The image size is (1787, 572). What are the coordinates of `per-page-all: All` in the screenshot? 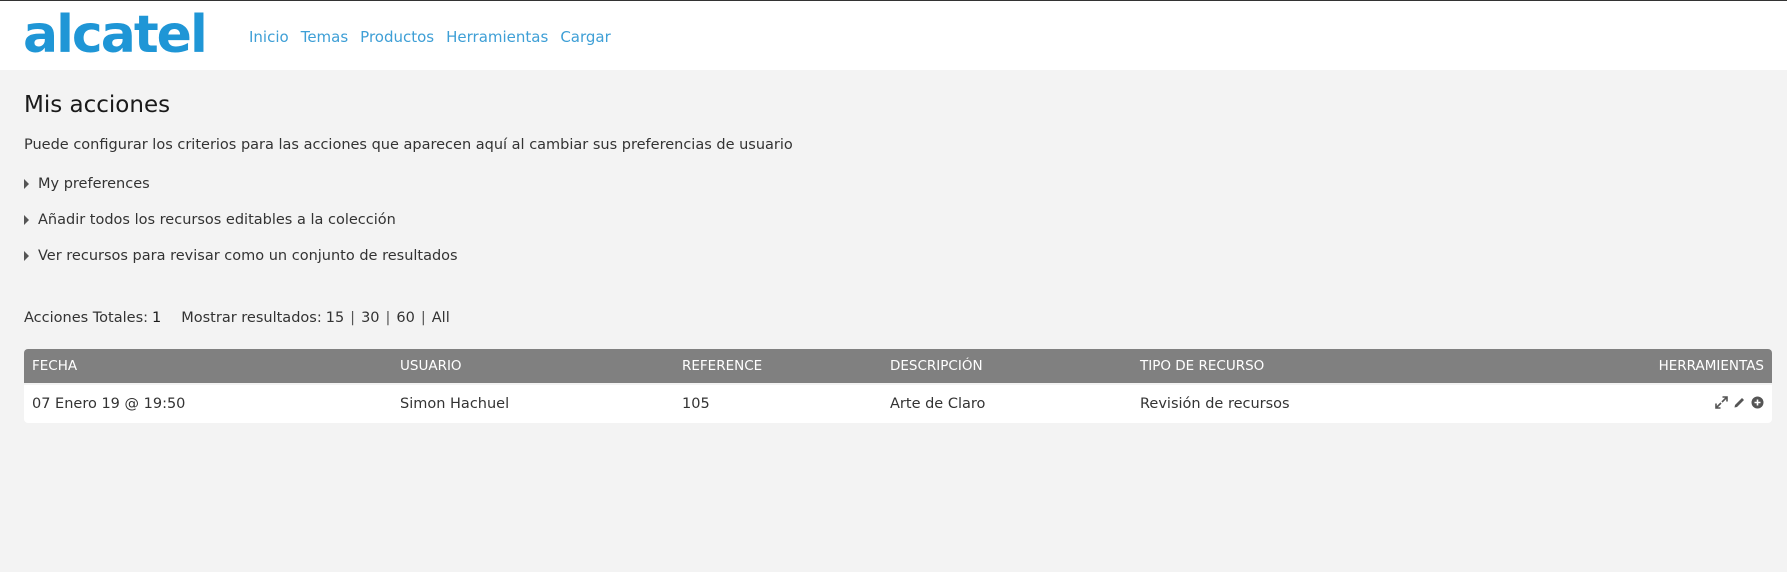 It's located at (441, 318).